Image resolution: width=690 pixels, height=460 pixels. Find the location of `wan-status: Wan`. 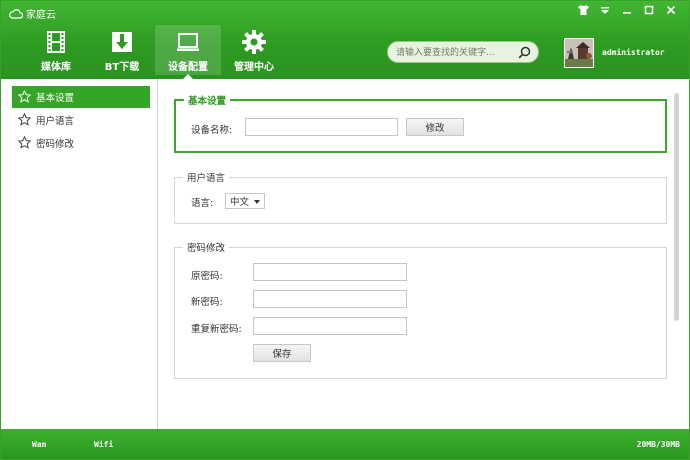

wan-status: Wan is located at coordinates (39, 444).